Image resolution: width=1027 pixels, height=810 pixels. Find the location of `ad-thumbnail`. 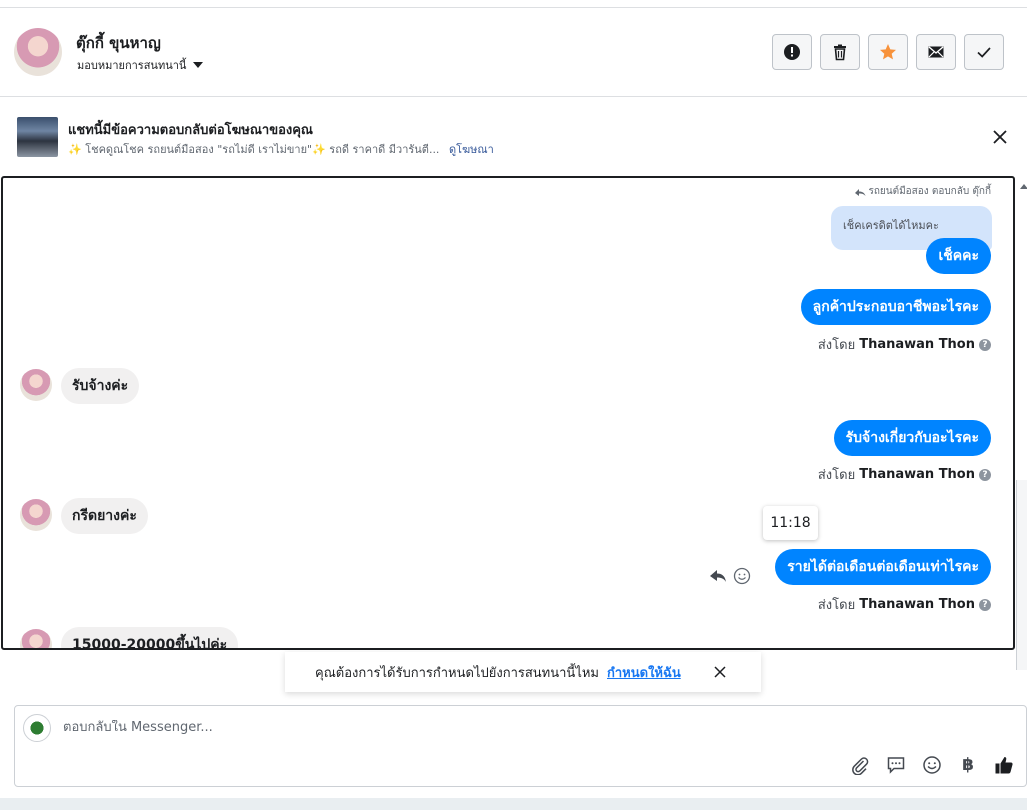

ad-thumbnail is located at coordinates (37, 137).